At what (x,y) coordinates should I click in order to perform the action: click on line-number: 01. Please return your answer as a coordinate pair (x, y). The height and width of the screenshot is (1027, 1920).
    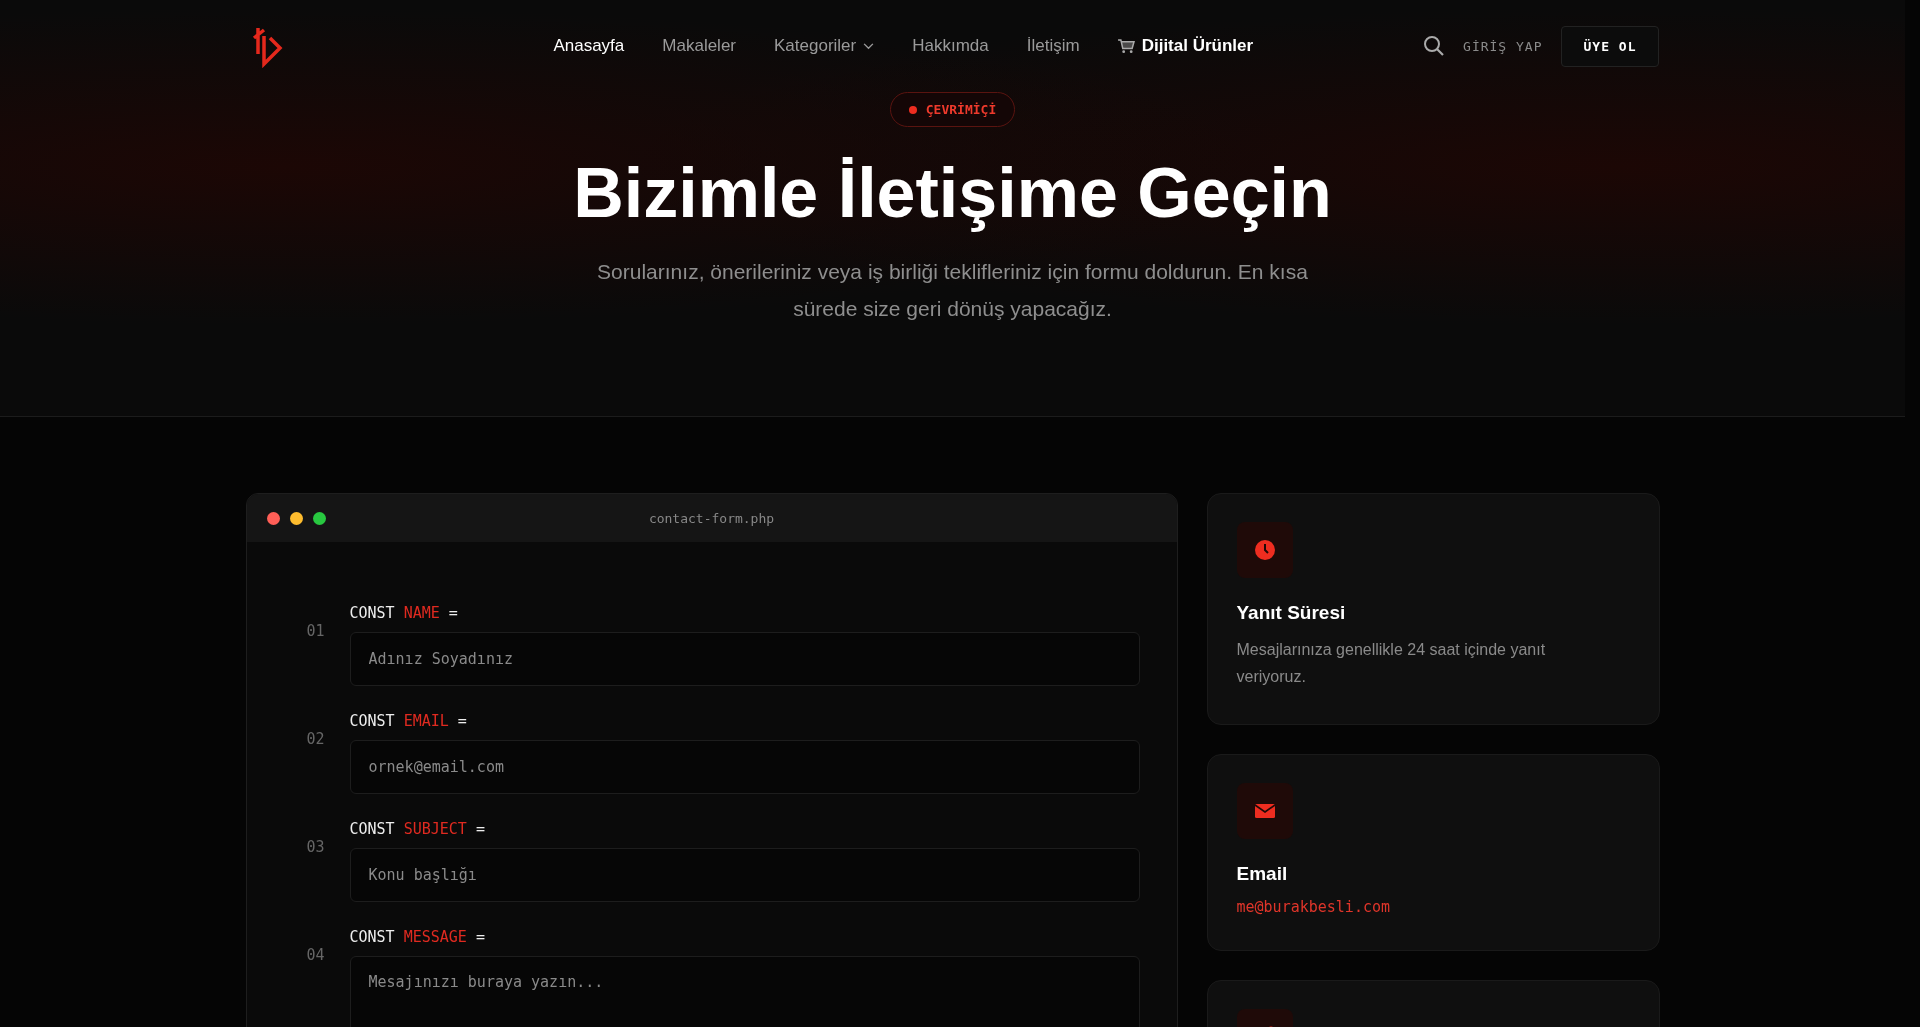
    Looking at the image, I should click on (316, 632).